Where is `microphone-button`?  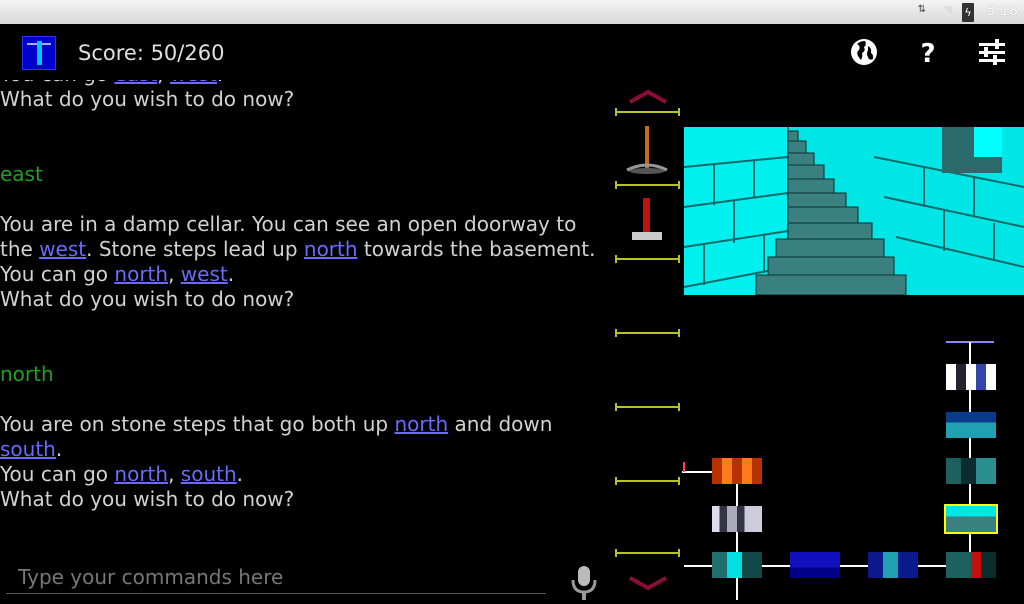 microphone-button is located at coordinates (584, 582).